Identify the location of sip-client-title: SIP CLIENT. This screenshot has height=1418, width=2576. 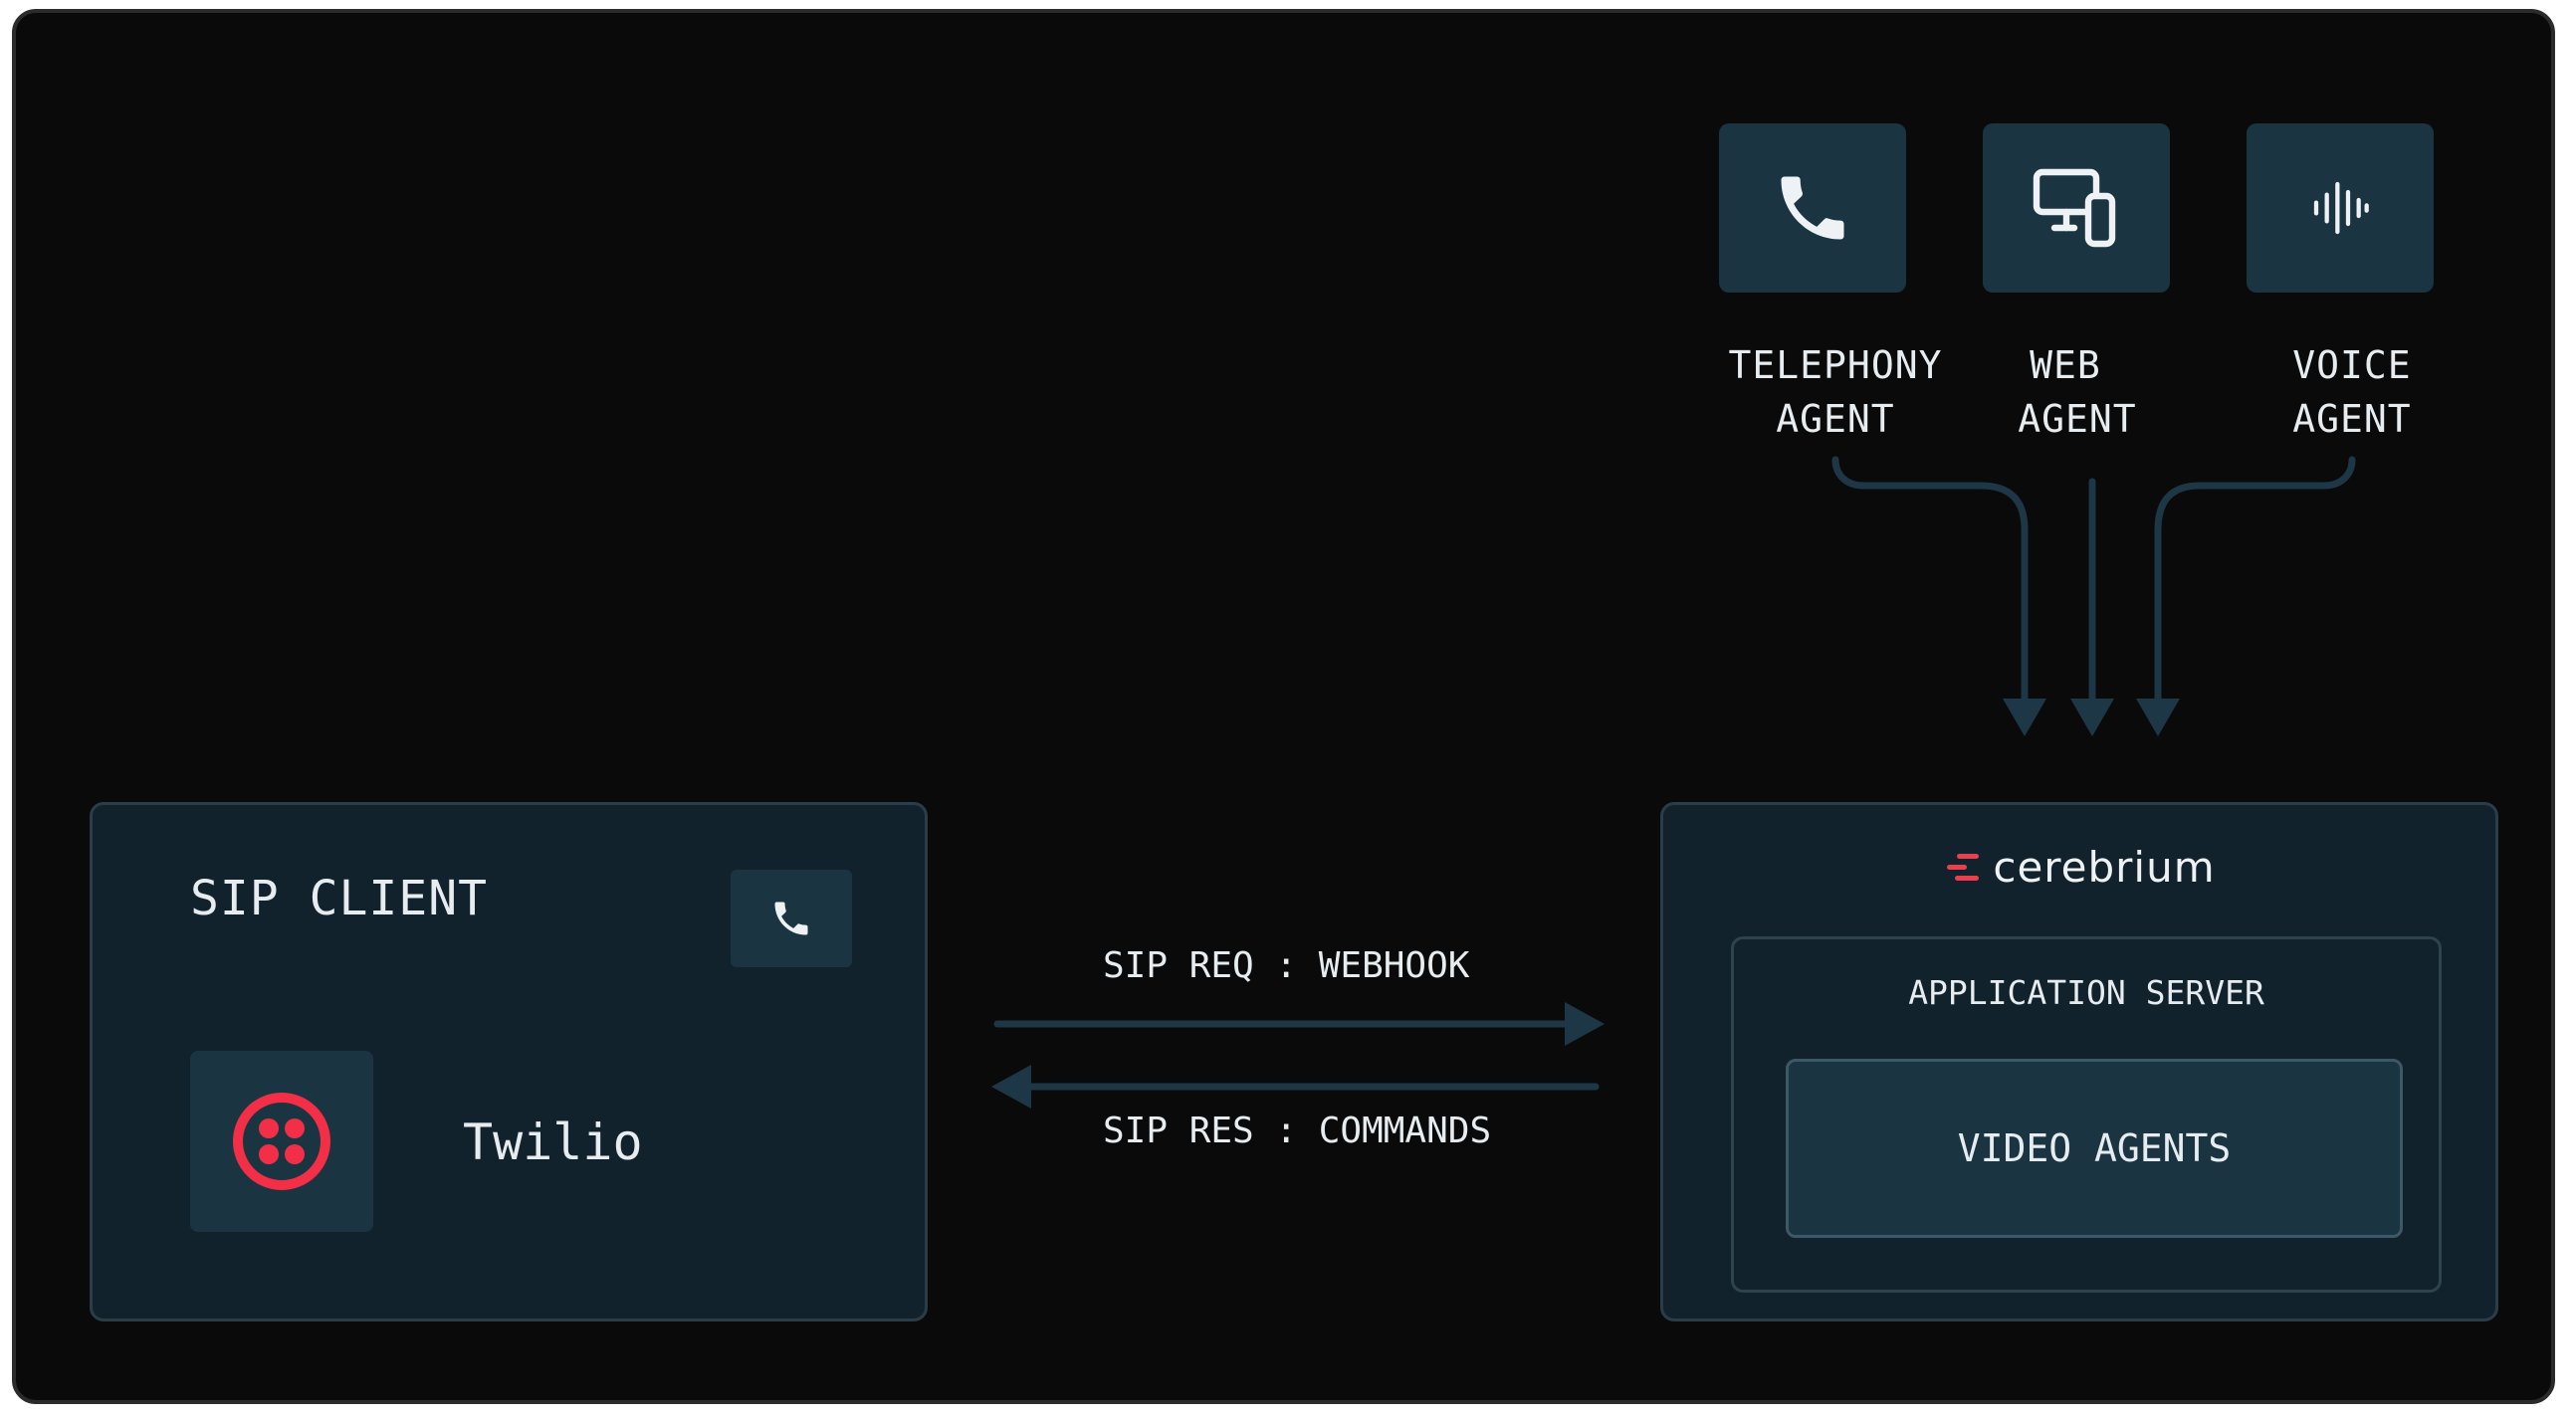
(339, 898).